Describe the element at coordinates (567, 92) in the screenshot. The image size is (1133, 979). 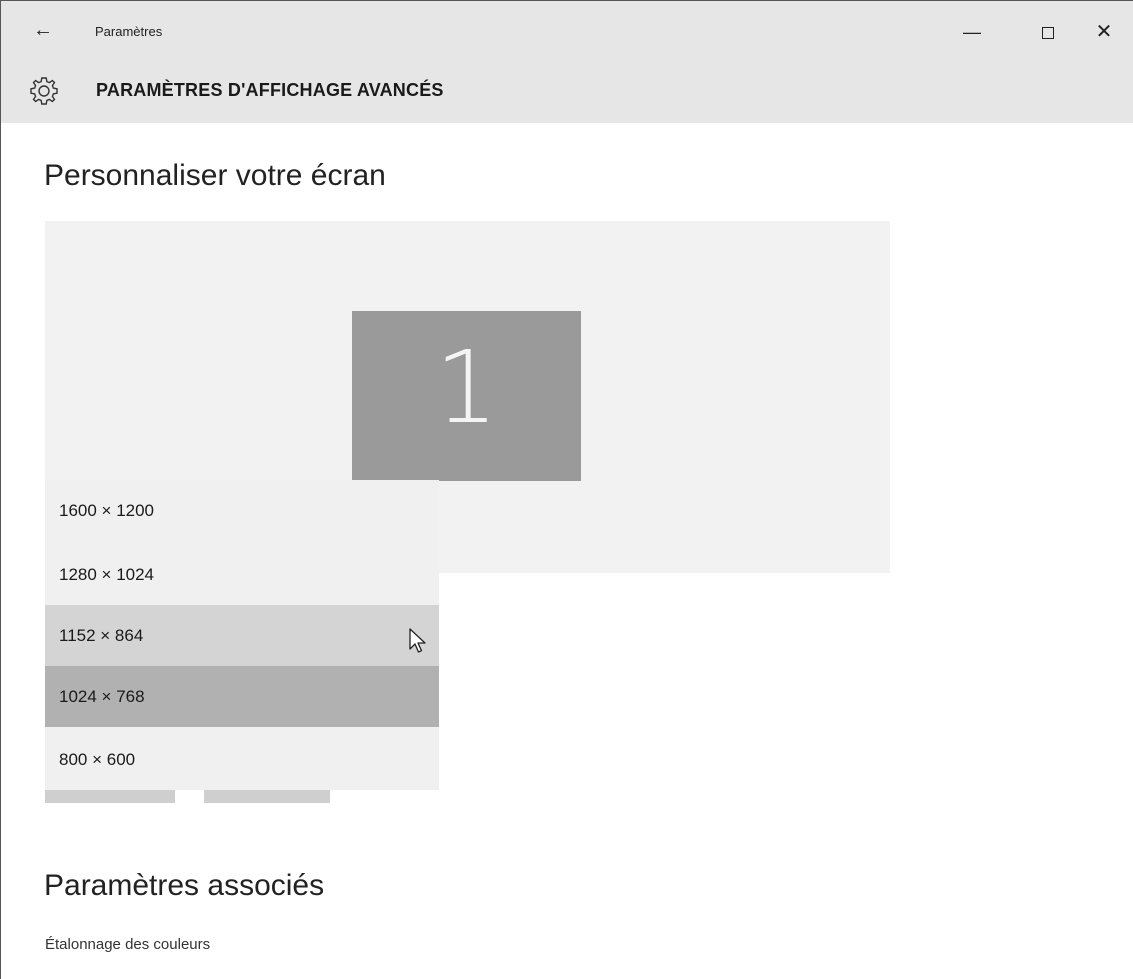
I see `page-header: PARAMÈTRES D'AFFICHAGE AVANCÉS` at that location.